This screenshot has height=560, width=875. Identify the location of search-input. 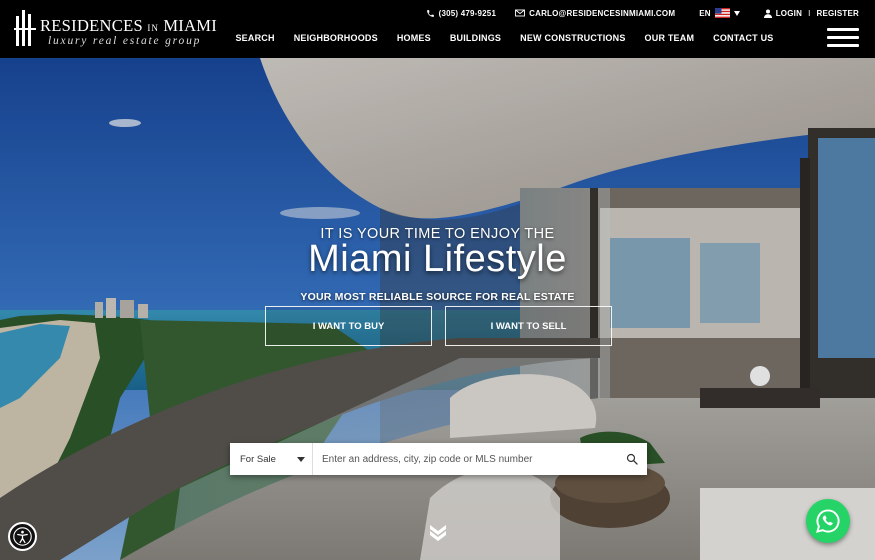
(465, 459).